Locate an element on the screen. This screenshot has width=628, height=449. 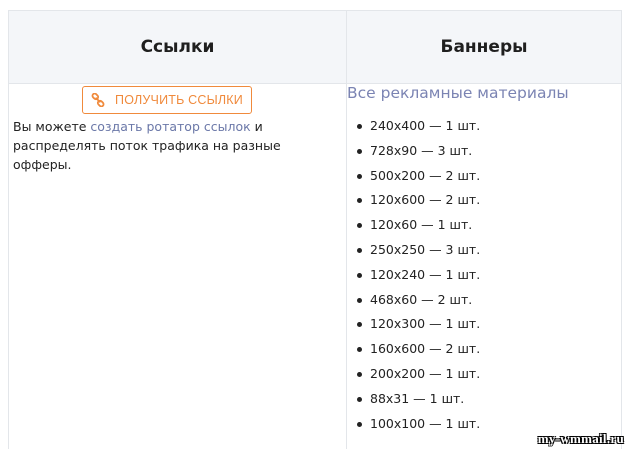
links-column-header: Ссылки is located at coordinates (177, 47).